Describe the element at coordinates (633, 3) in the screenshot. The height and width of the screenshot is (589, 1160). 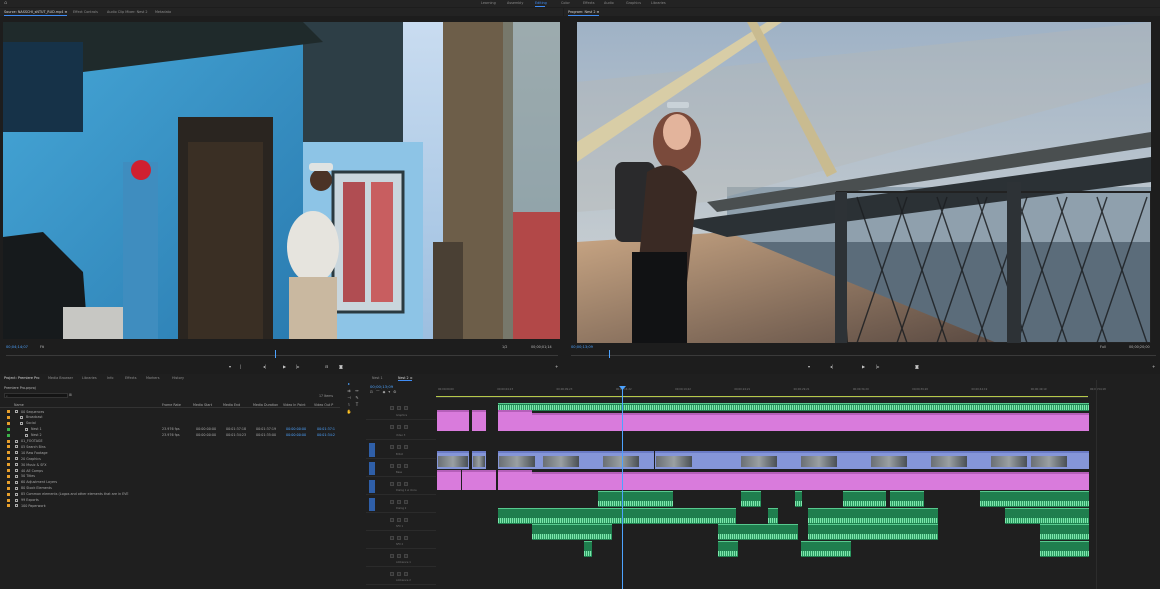
I see `workspace-tab-graphics: Graphics` at that location.